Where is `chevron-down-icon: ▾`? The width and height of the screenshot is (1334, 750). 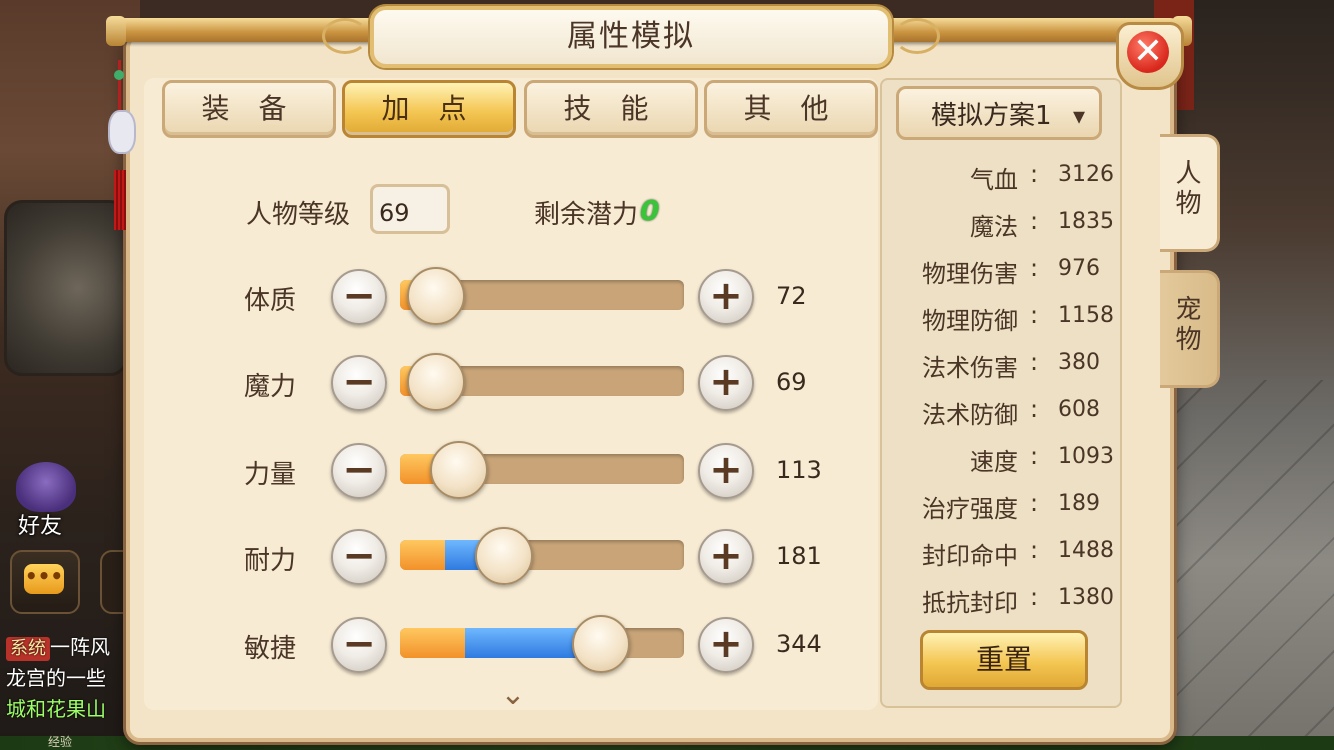
chevron-down-icon: ▾ is located at coordinates (1078, 116).